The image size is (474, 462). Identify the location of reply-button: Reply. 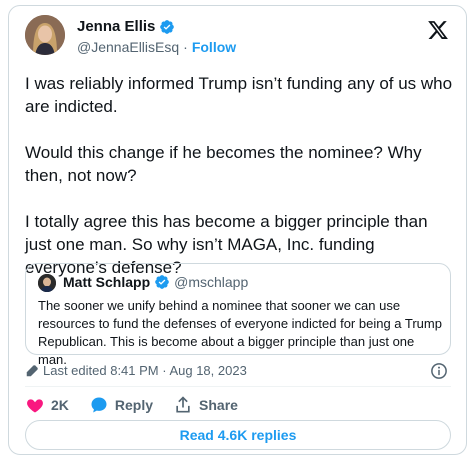
(121, 405).